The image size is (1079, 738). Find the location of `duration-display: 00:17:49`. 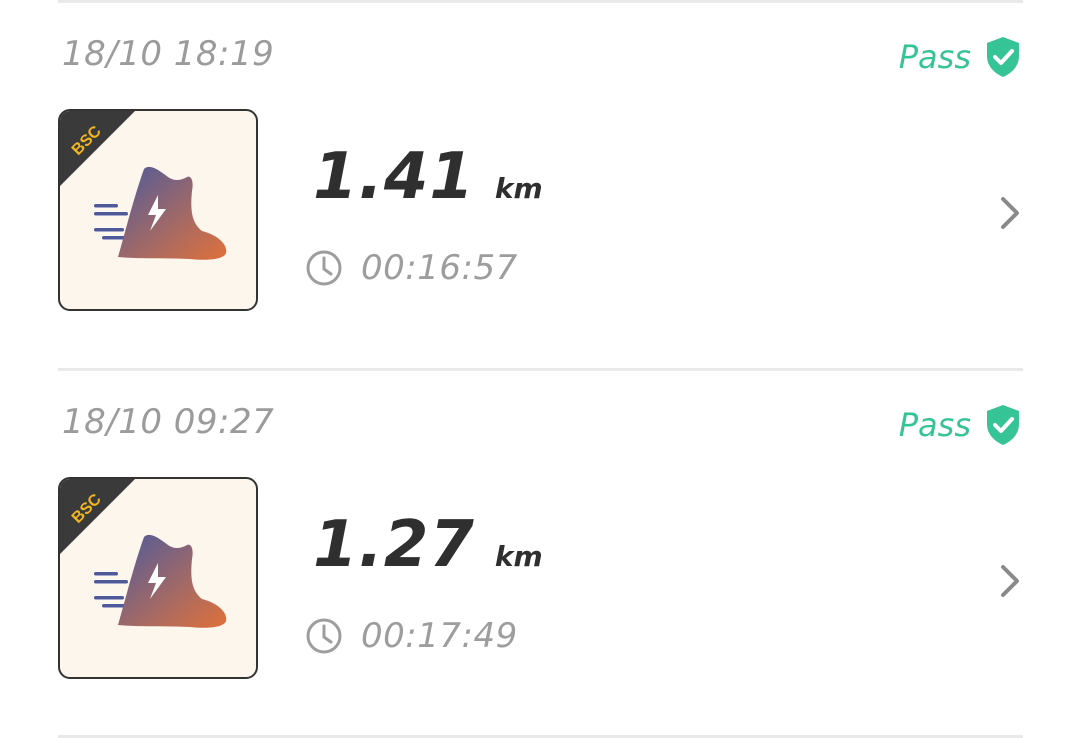

duration-display: 00:17:49 is located at coordinates (411, 636).